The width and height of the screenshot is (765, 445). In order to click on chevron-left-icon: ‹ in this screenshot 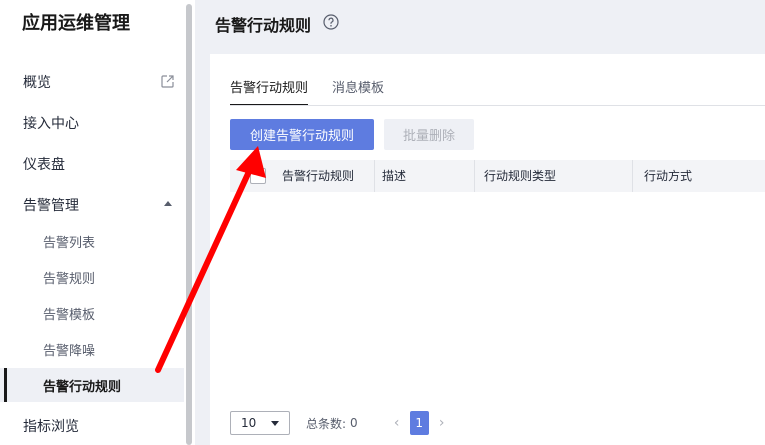, I will do `click(397, 423)`.